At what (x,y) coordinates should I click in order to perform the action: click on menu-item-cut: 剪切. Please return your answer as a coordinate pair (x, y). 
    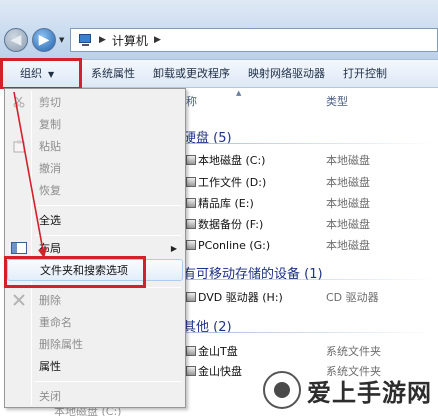
    Looking at the image, I should click on (95, 102).